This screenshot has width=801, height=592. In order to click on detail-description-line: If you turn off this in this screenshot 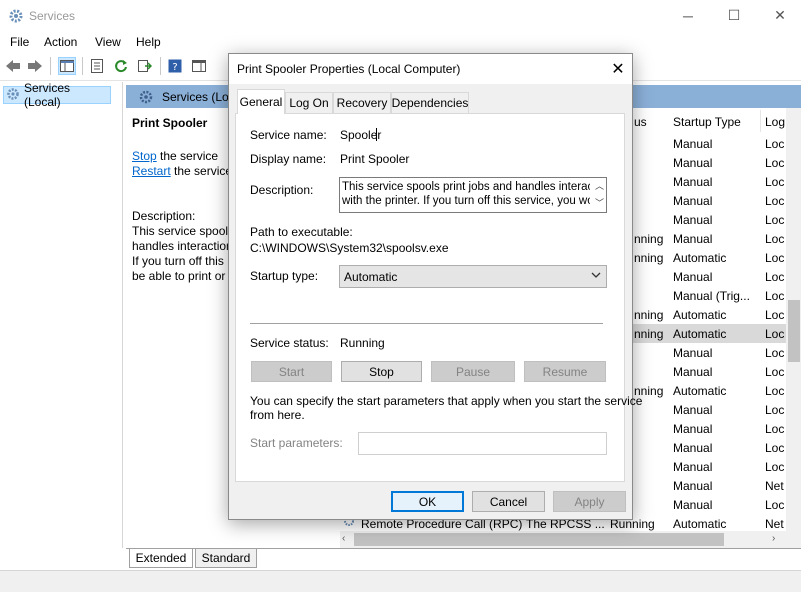, I will do `click(178, 261)`.